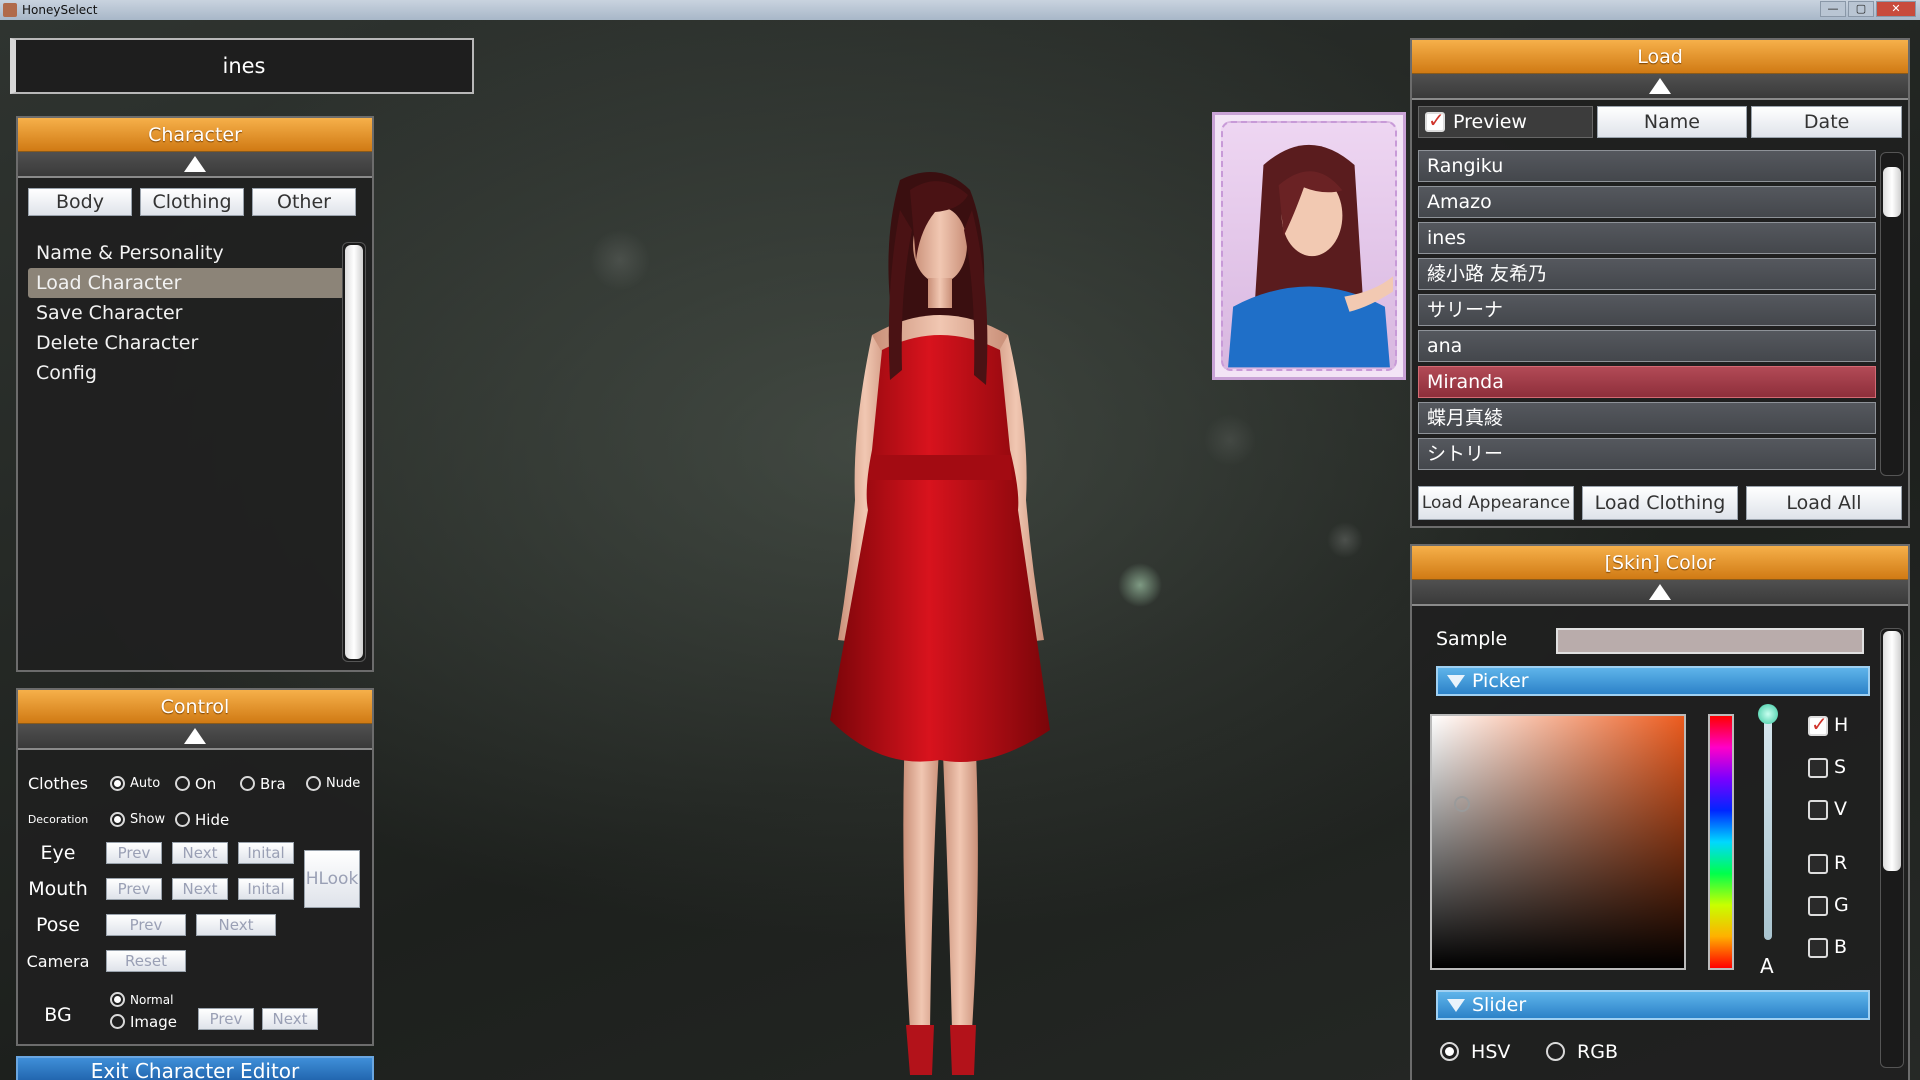 The height and width of the screenshot is (1080, 1920). I want to click on channel-v-toggle: V, so click(1827, 809).